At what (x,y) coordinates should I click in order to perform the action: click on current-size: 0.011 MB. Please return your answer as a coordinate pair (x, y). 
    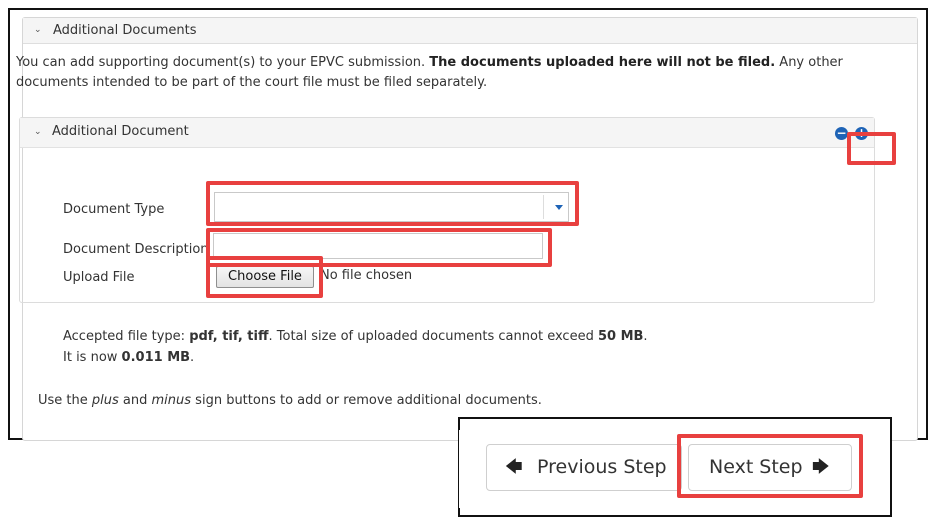
    Looking at the image, I should click on (156, 357).